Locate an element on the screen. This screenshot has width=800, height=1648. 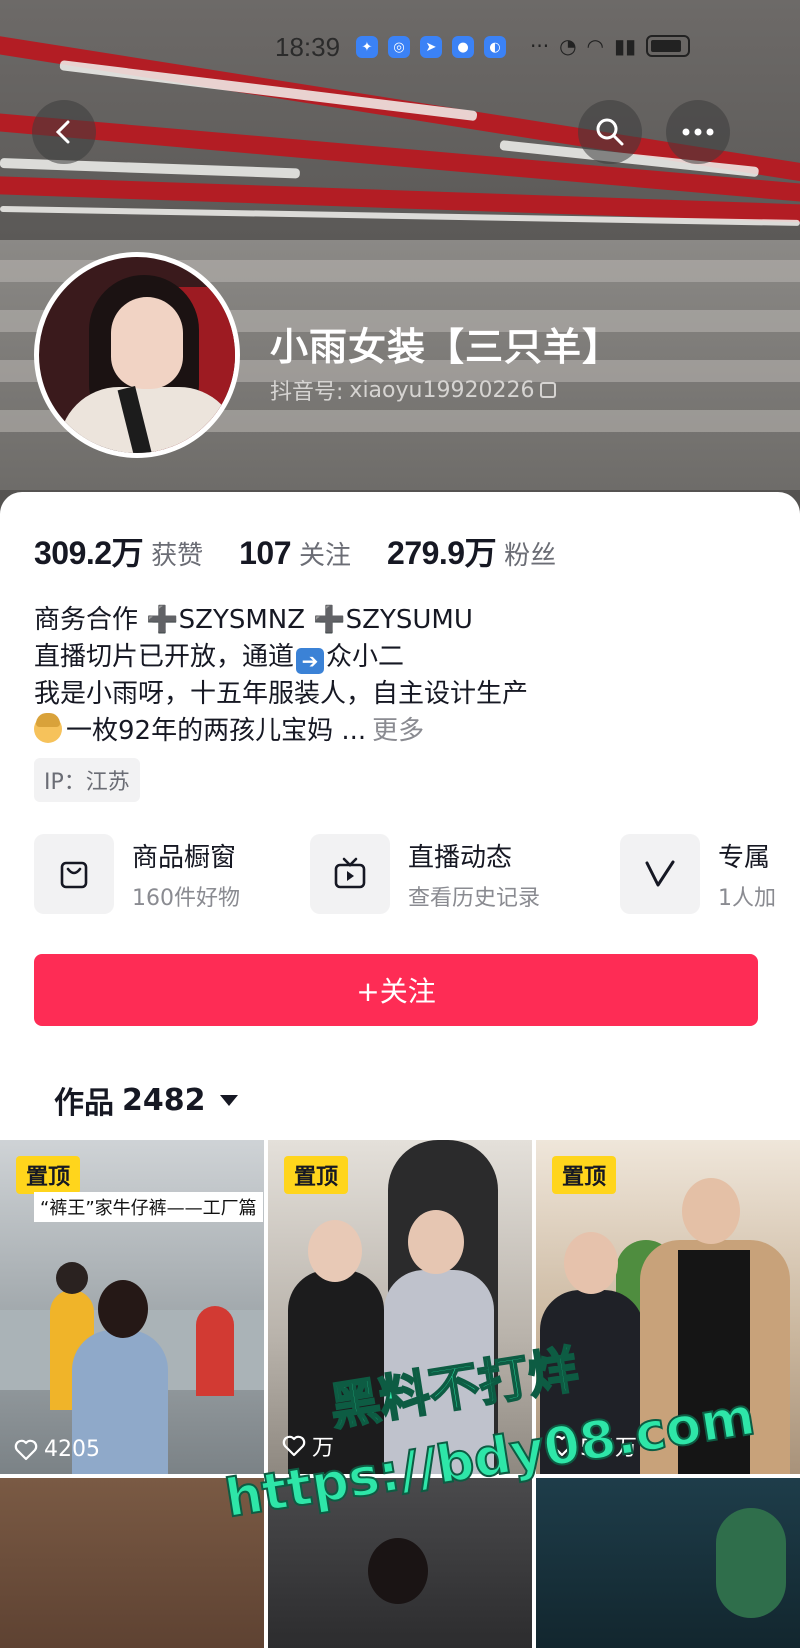
bio-text: 直播切片已开放，通道 is located at coordinates (164, 657).